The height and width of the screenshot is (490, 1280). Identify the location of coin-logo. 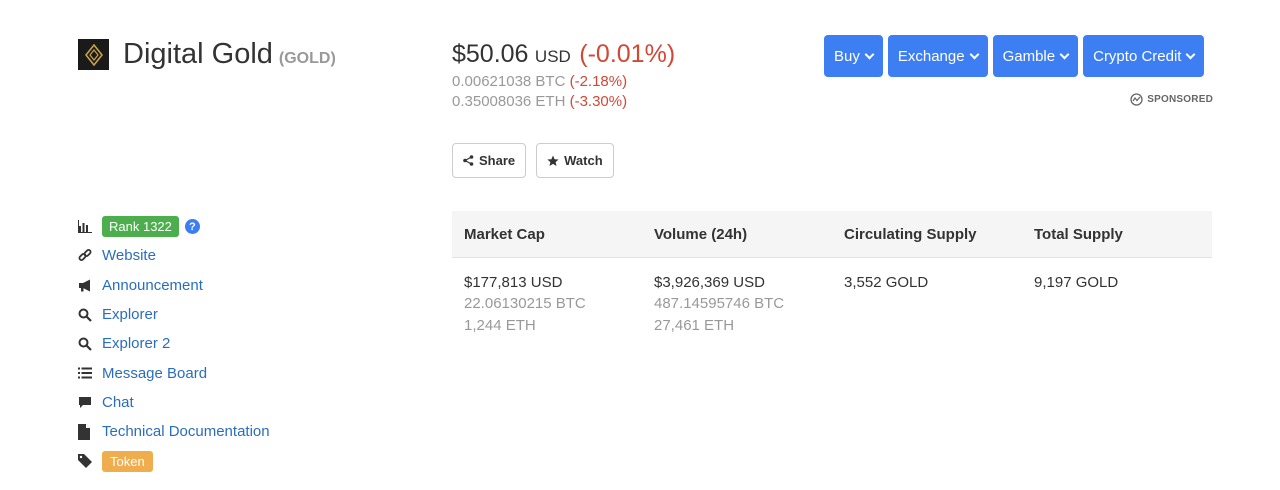
(93, 54).